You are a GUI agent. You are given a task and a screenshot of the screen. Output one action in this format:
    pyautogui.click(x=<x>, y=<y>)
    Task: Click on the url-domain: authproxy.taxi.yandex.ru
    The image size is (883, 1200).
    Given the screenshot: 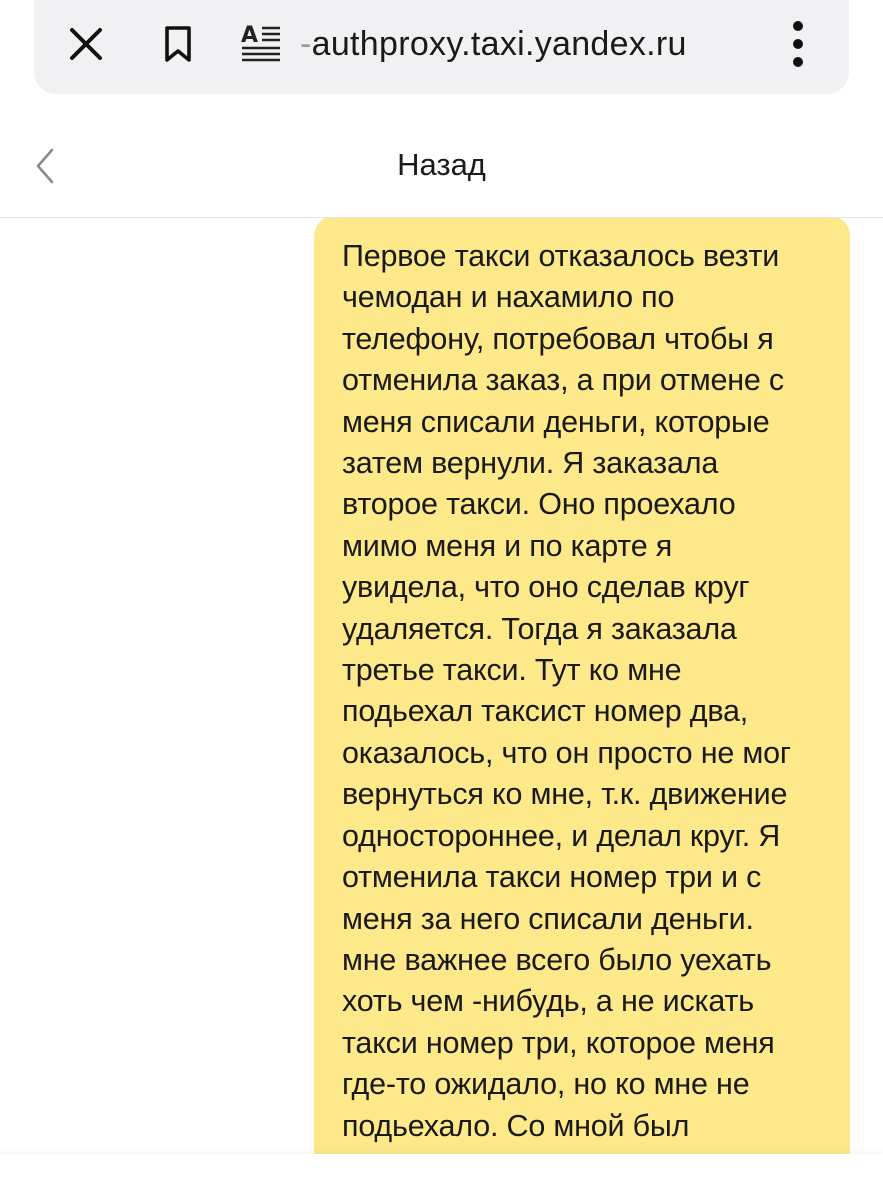 What is the action you would take?
    pyautogui.click(x=499, y=44)
    